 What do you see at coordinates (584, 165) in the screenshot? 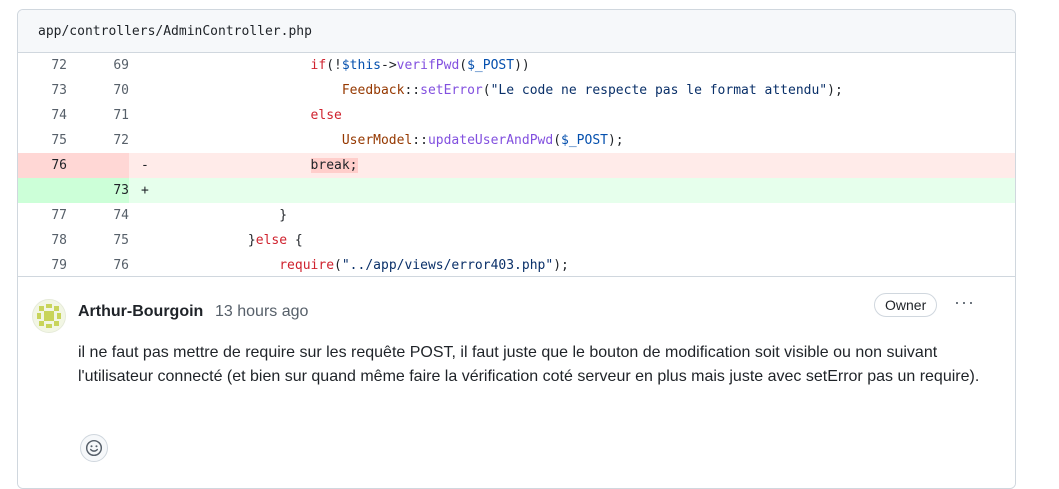
I see `code-line: break;` at bounding box center [584, 165].